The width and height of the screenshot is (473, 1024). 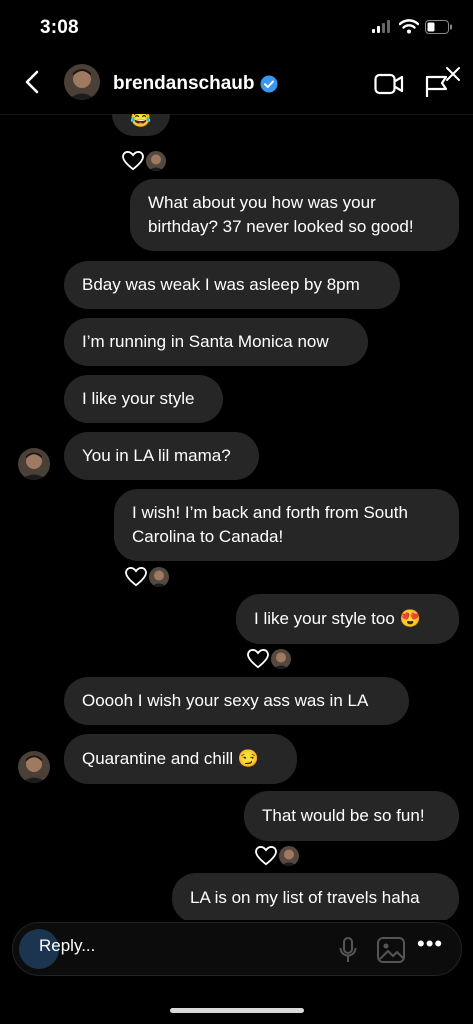 I want to click on message-bubble-received: Quarantine and chill 😏, so click(x=180, y=759).